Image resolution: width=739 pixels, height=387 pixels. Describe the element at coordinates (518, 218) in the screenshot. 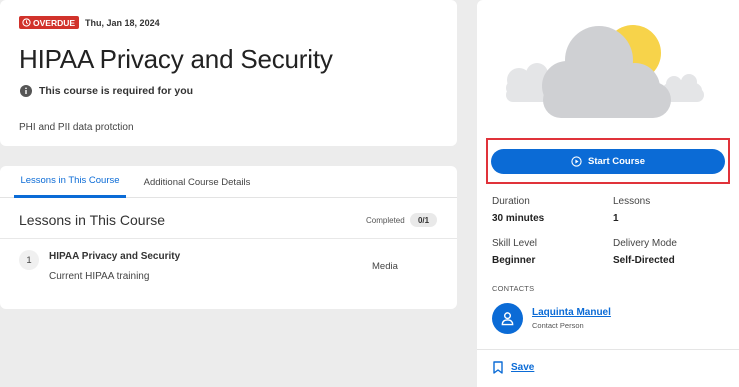

I see `duration-value: 30 minutes` at that location.